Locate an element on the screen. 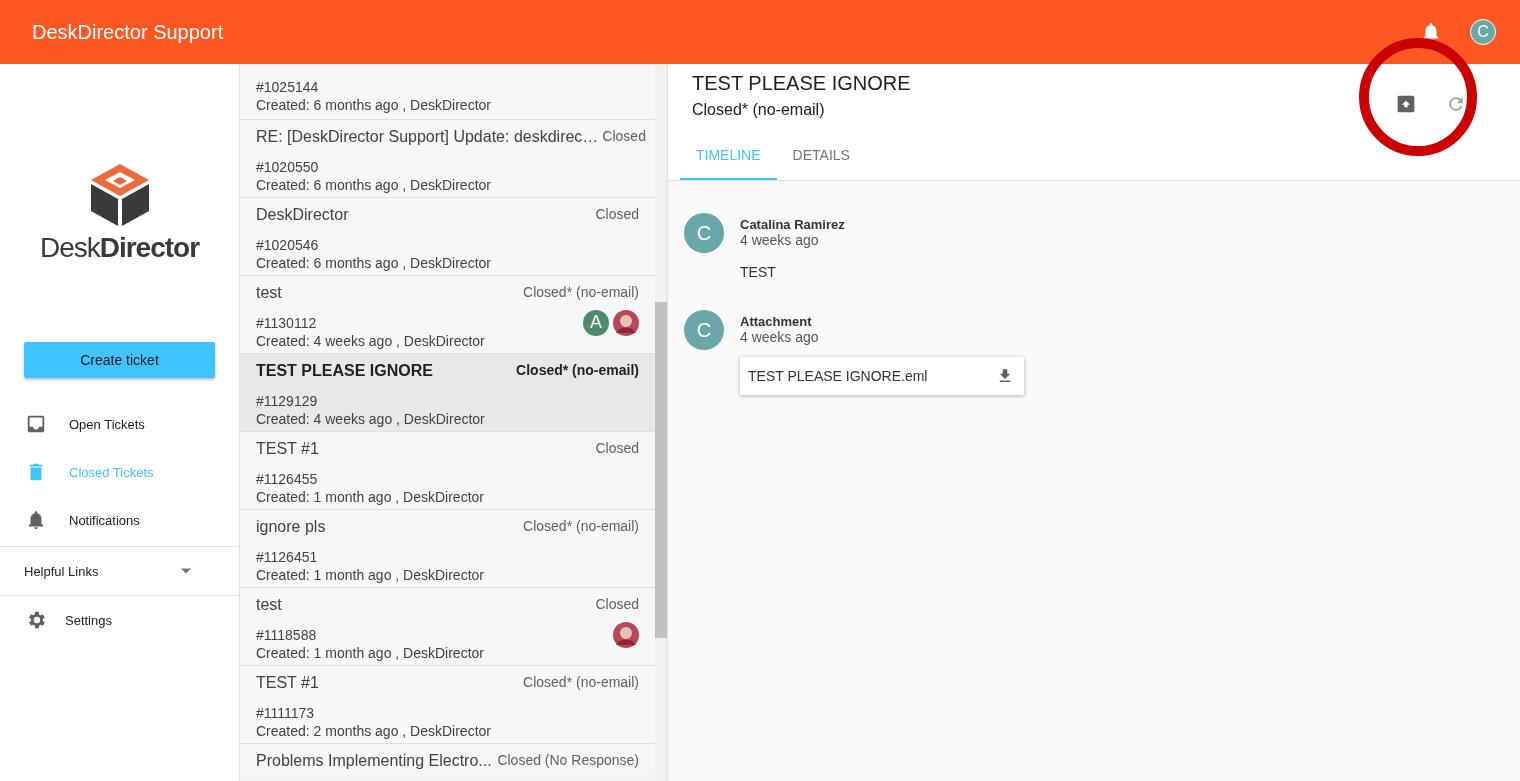 This screenshot has height=781, width=1520. ticket-status: Closed (No Response) is located at coordinates (568, 760).